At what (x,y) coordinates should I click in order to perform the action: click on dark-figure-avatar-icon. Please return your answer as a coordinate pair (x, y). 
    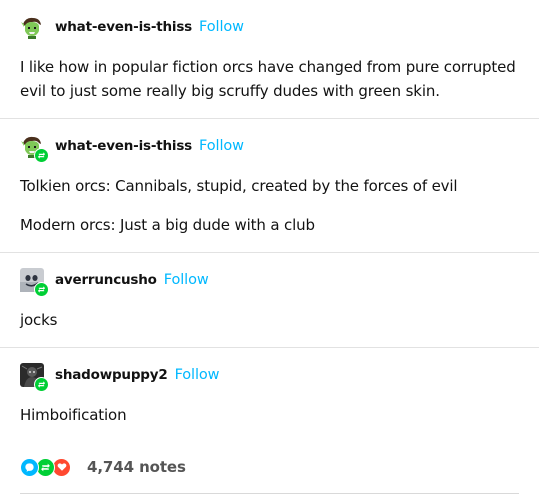
    Looking at the image, I should click on (34, 377).